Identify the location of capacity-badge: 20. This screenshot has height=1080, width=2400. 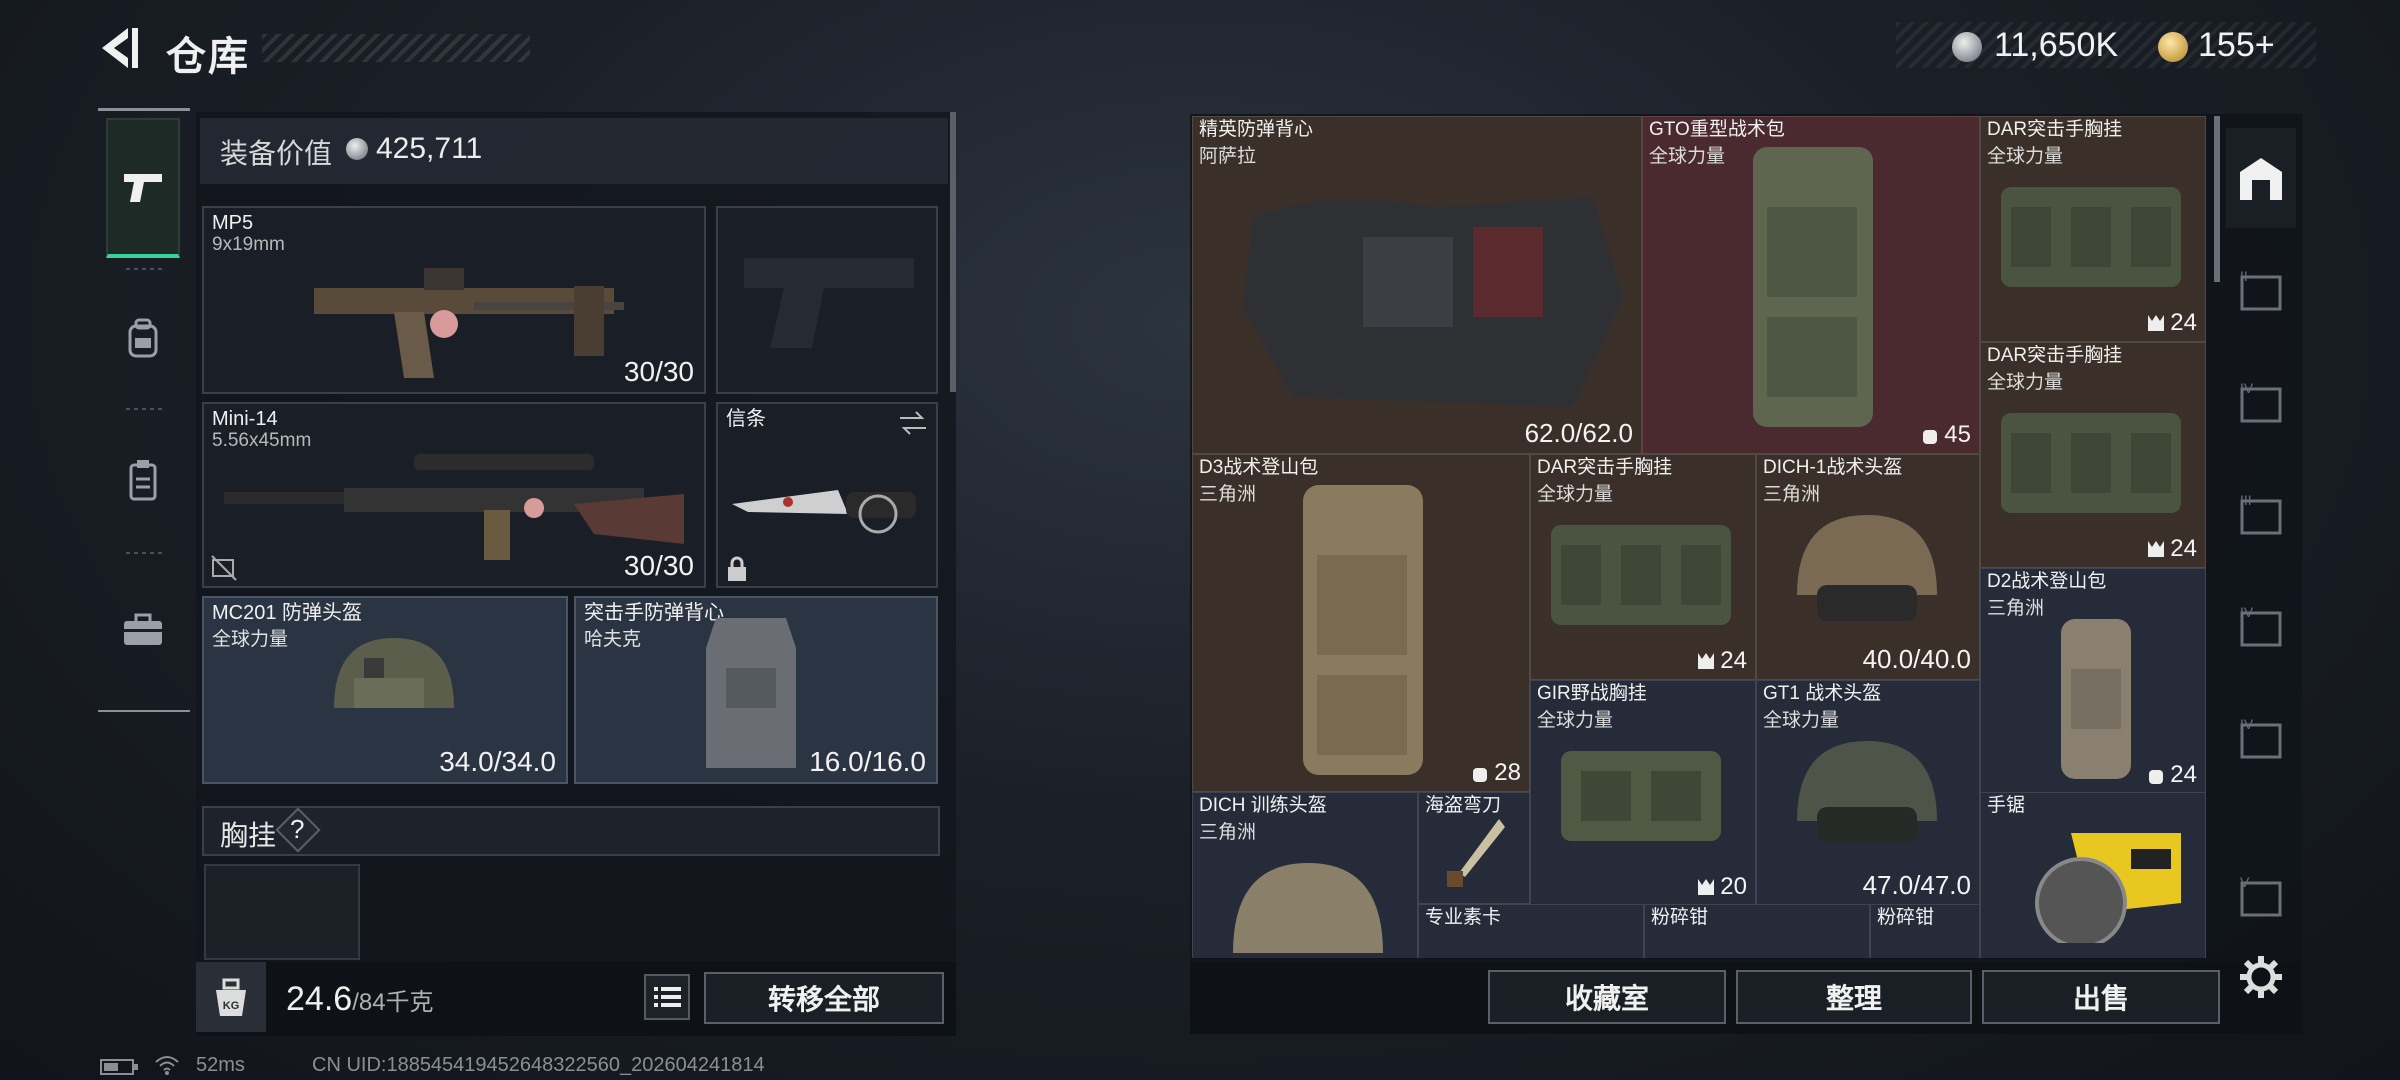
(1721, 887).